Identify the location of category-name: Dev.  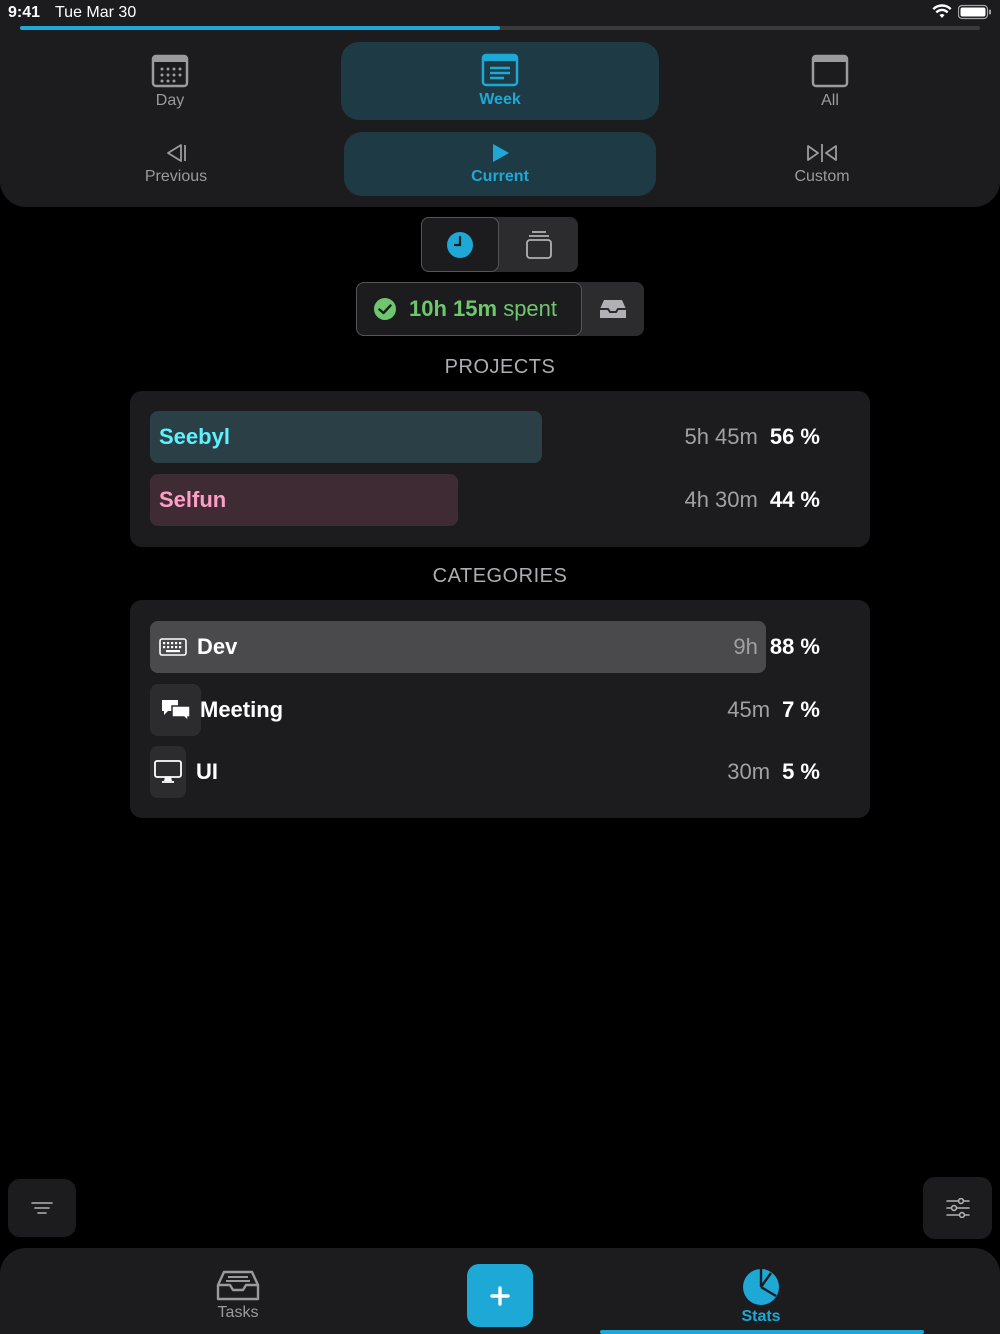
(217, 646).